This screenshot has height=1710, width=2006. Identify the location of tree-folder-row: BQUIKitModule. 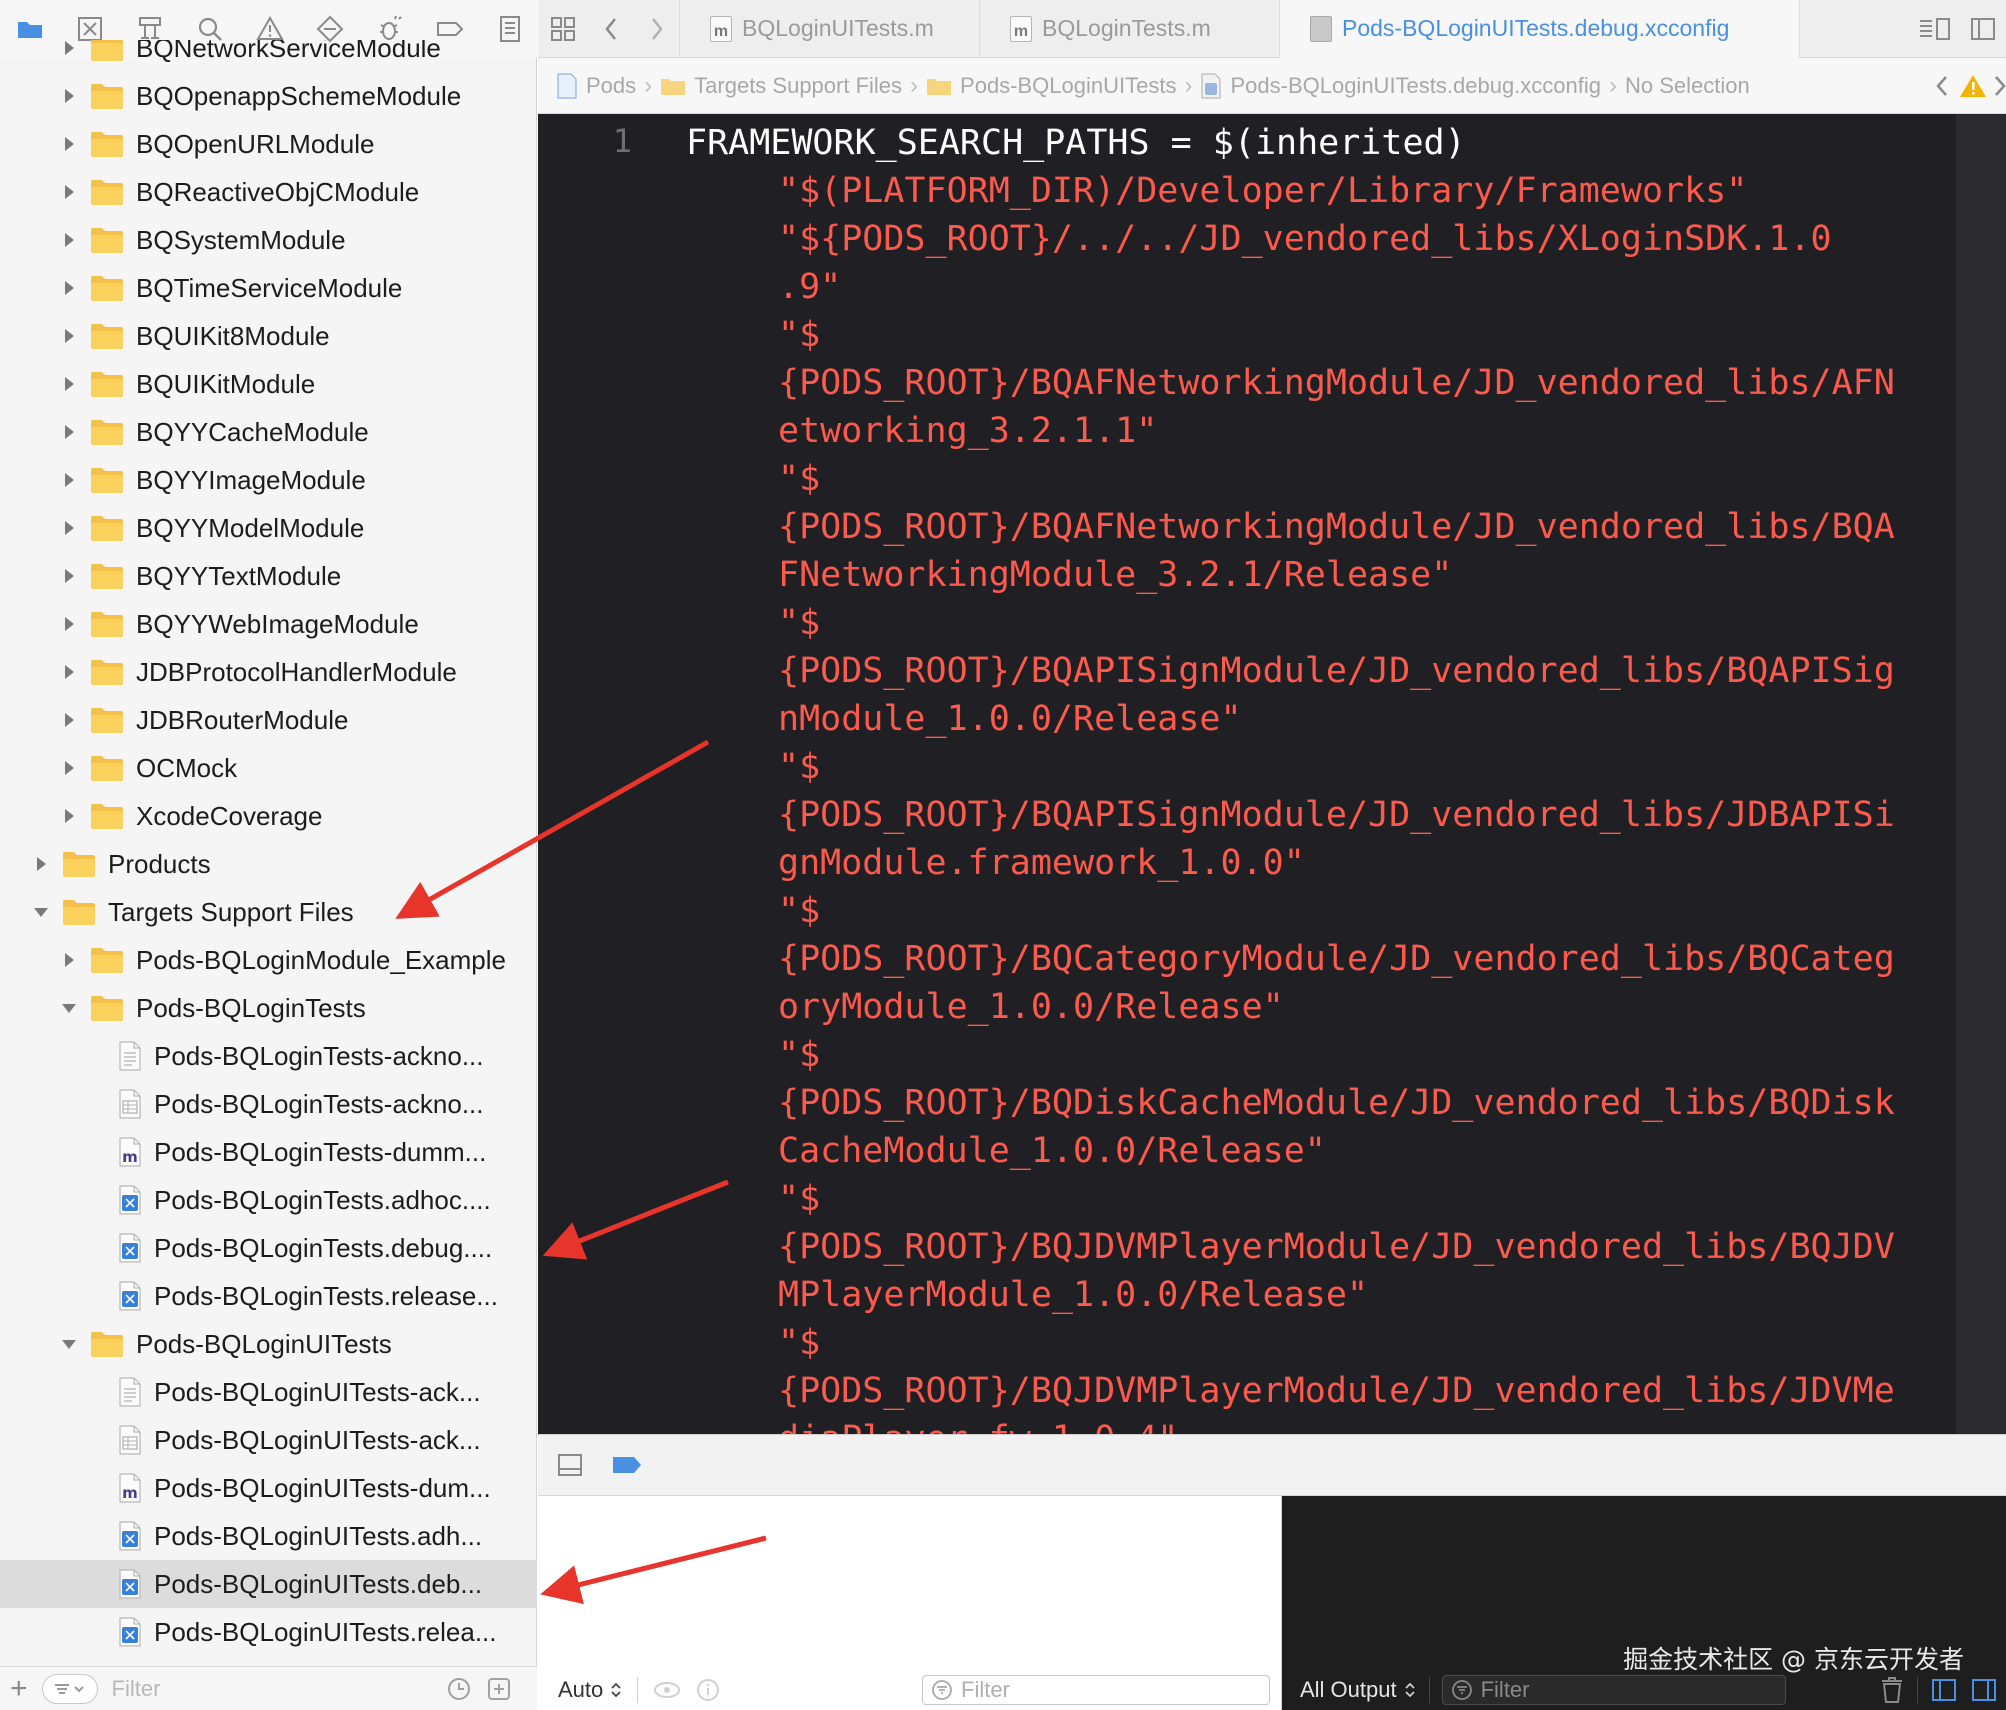
(268, 384).